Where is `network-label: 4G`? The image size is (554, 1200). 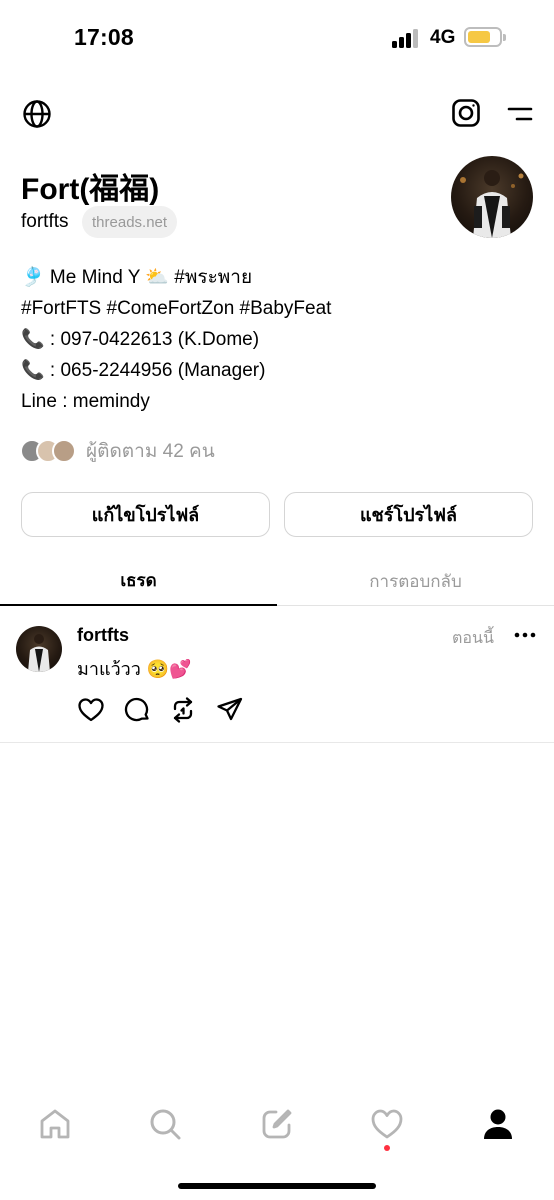 network-label: 4G is located at coordinates (443, 37).